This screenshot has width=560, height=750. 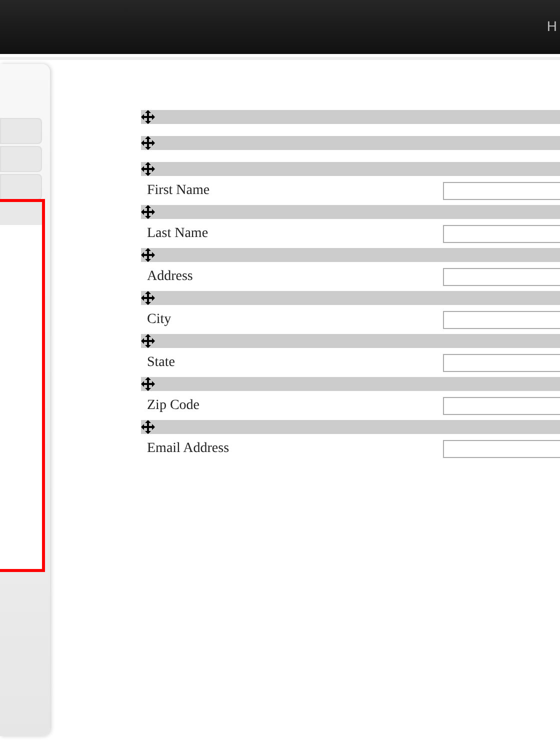 I want to click on sidebar-button, so click(x=21, y=187).